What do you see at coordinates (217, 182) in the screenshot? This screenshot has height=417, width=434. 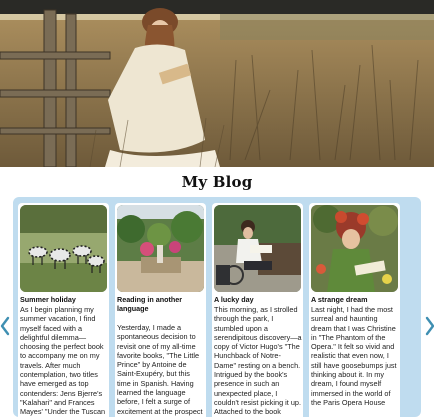 I see `page-title: My Blog` at bounding box center [217, 182].